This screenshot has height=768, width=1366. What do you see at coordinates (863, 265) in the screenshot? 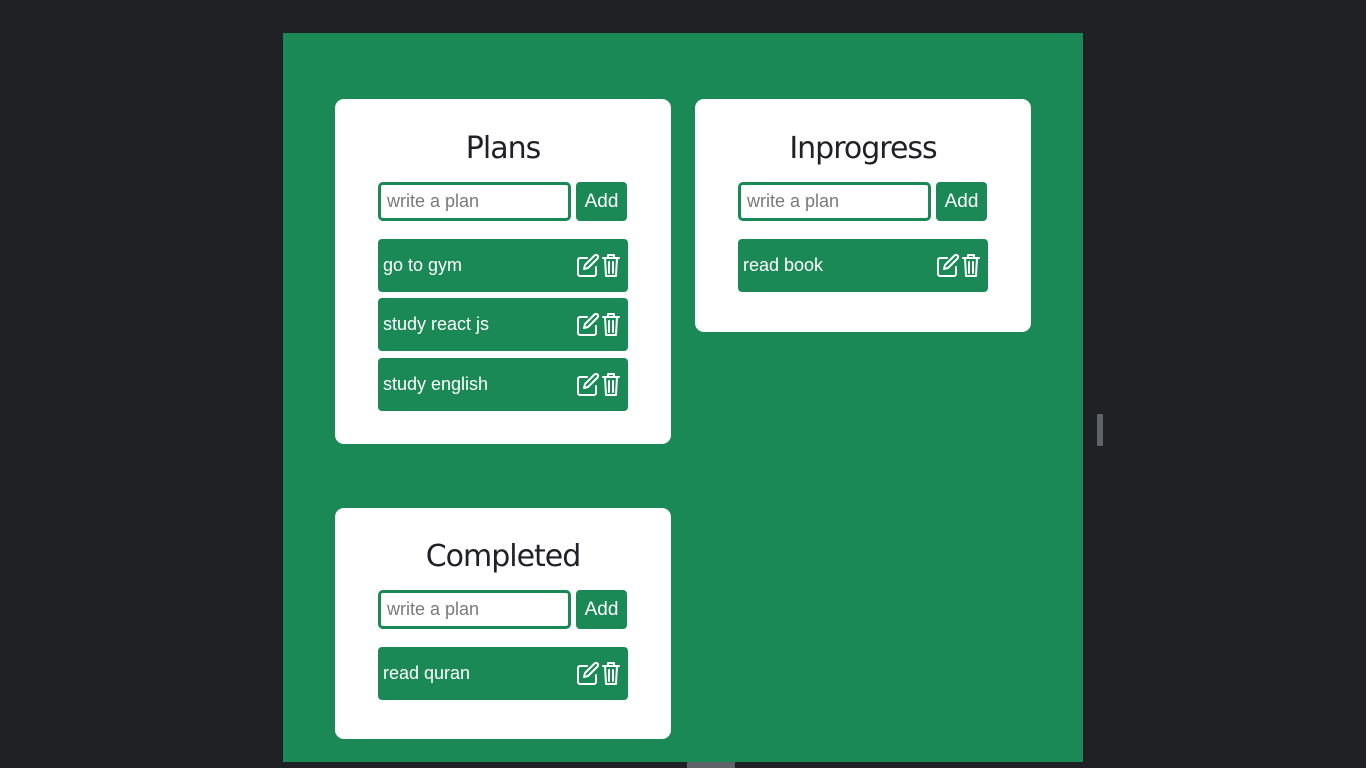
I see `task-item: read book` at bounding box center [863, 265].